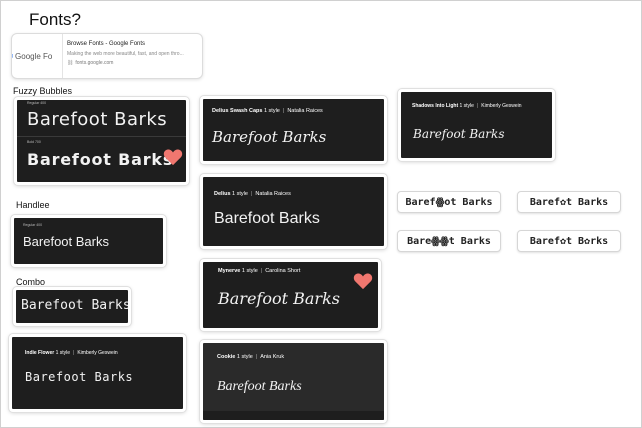 This screenshot has height=428, width=642. Describe the element at coordinates (449, 202) in the screenshot. I see `paw-variant-tile: Barefꙮot Barks` at that location.